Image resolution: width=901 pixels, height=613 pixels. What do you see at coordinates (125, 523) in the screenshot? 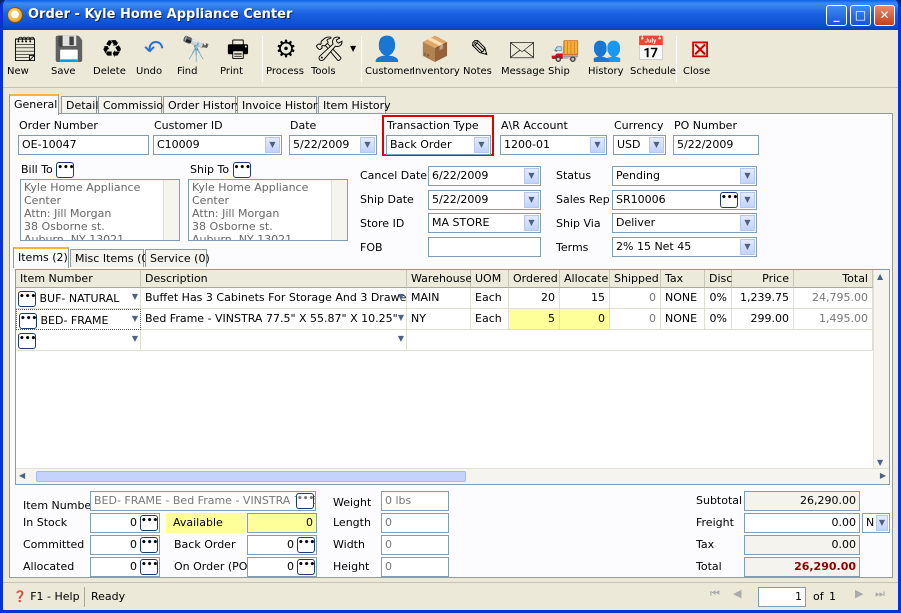
I see `in-stock-field: 0 •••` at bounding box center [125, 523].